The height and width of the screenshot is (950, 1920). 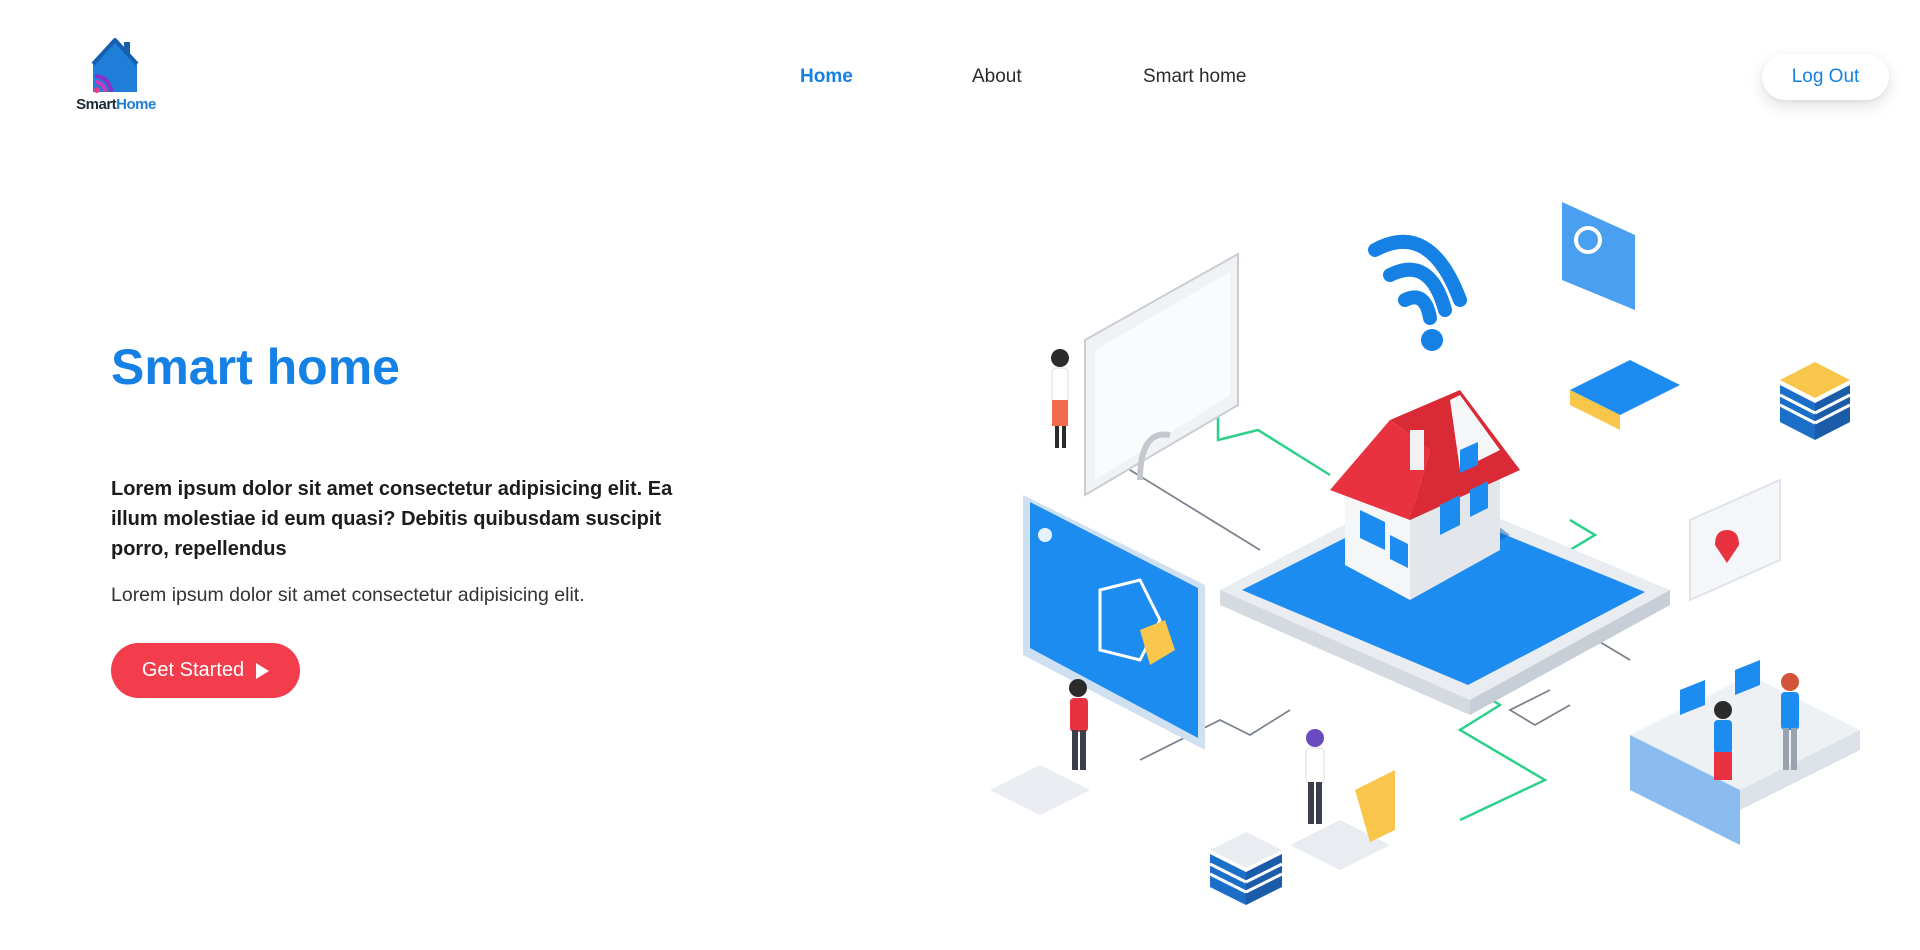 What do you see at coordinates (997, 77) in the screenshot?
I see `nav-link-about: About` at bounding box center [997, 77].